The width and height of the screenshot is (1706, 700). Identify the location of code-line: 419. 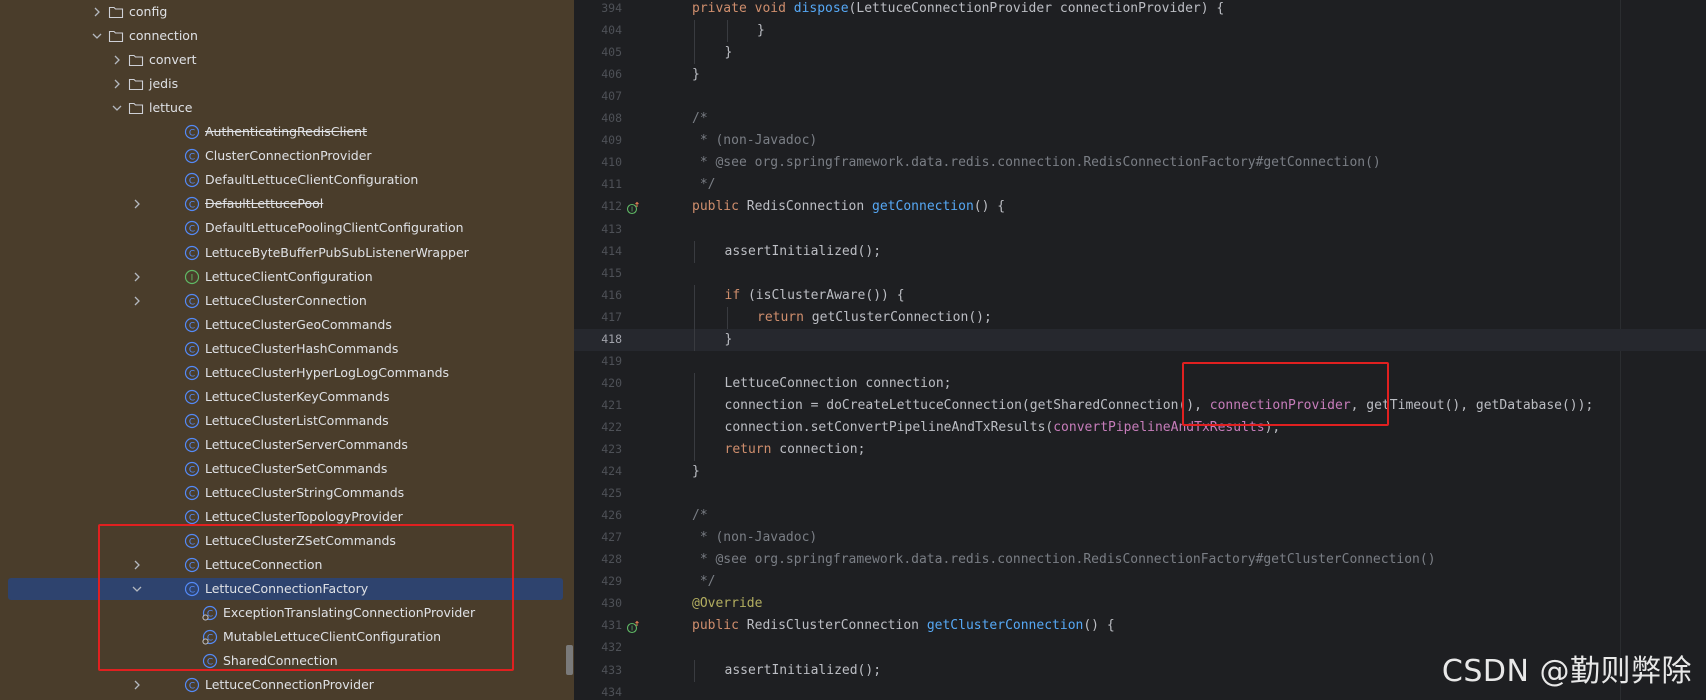
(1140, 362).